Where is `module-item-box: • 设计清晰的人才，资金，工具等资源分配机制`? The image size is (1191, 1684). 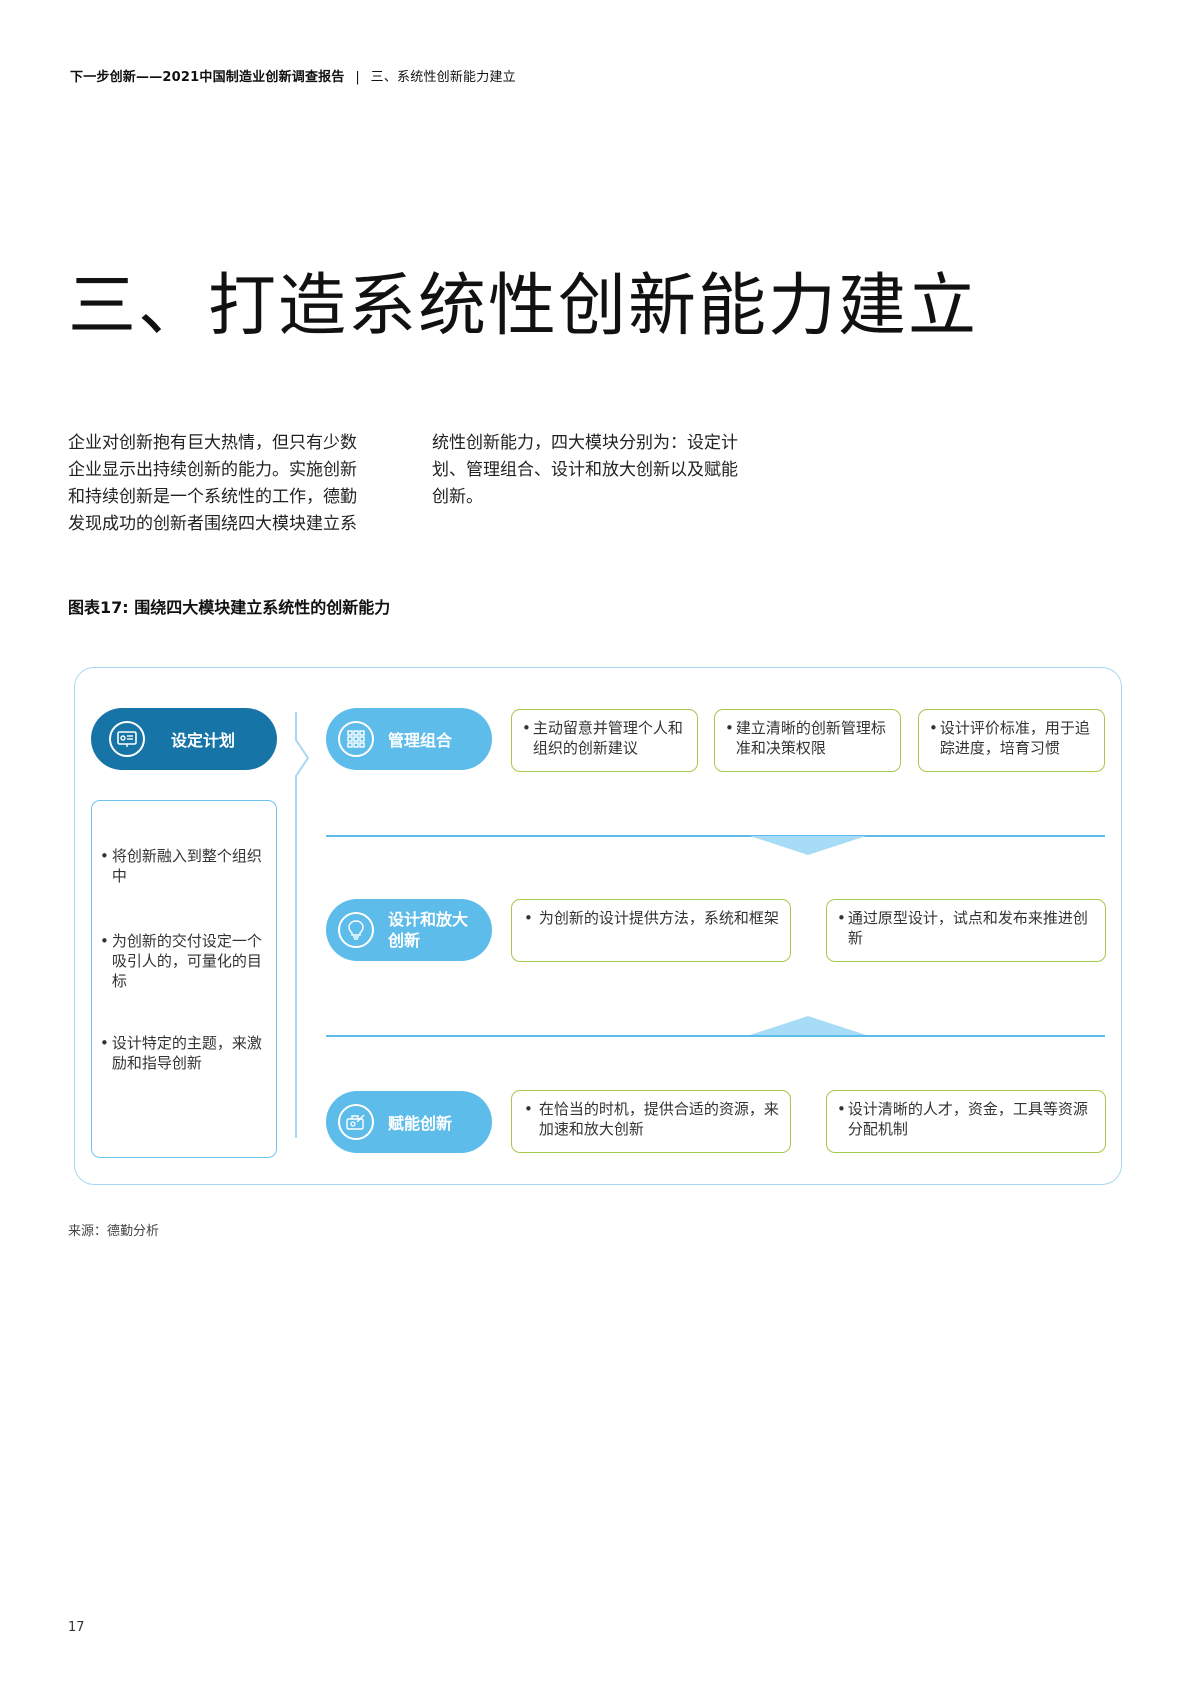 module-item-box: • 设计清晰的人才，资金，工具等资源分配机制 is located at coordinates (966, 1121).